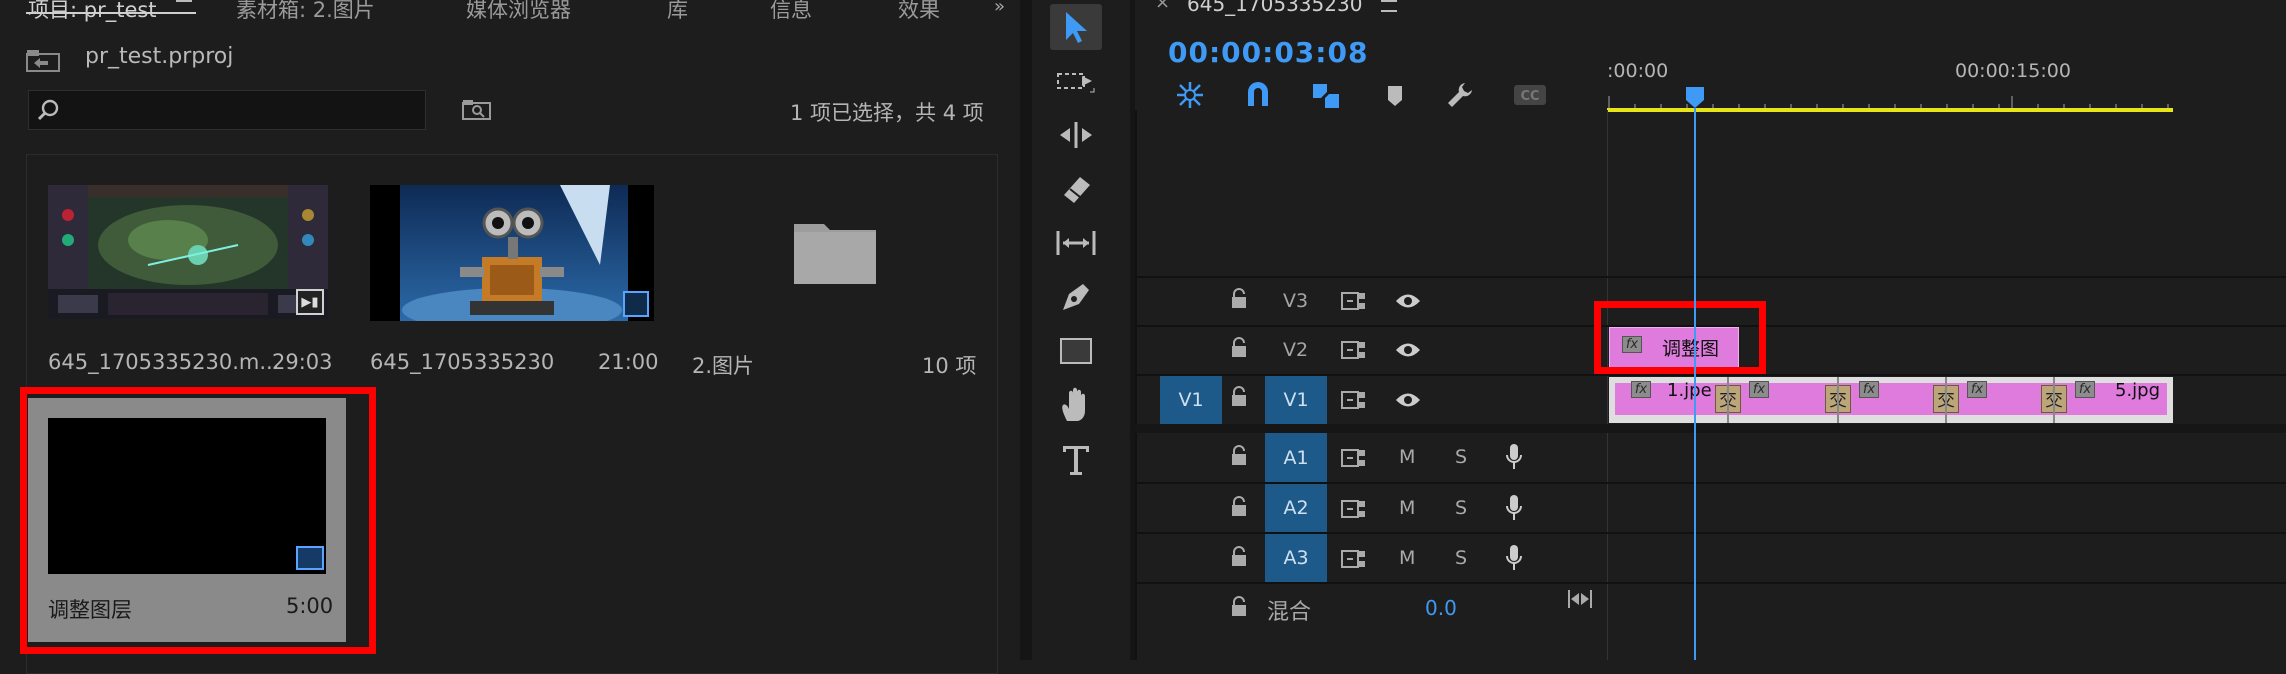 This screenshot has height=674, width=2286. What do you see at coordinates (1607, 385) in the screenshot?
I see `track-header-separator` at bounding box center [1607, 385].